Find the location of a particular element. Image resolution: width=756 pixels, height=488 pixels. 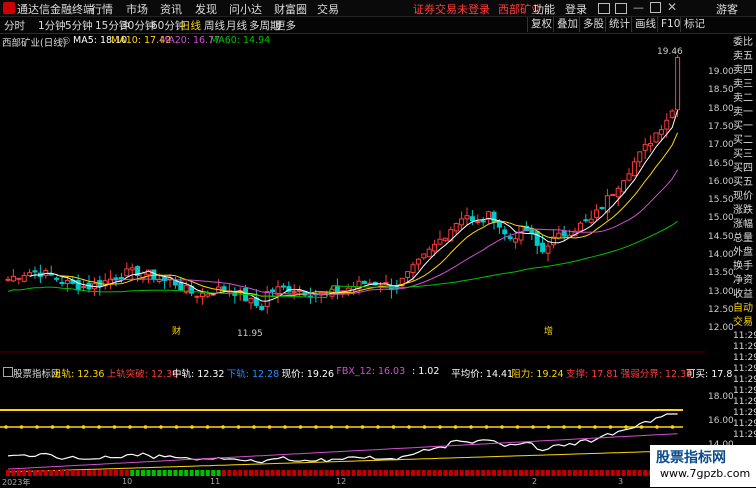

menu-item-discover: 发现 is located at coordinates (206, 9).